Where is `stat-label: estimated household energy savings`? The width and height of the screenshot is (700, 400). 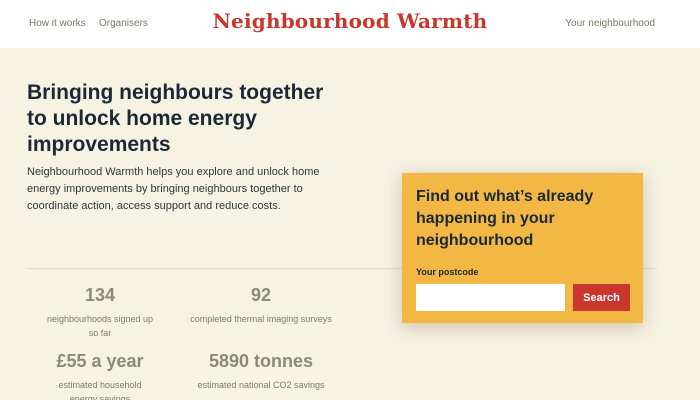 stat-label: estimated household energy savings is located at coordinates (100, 390).